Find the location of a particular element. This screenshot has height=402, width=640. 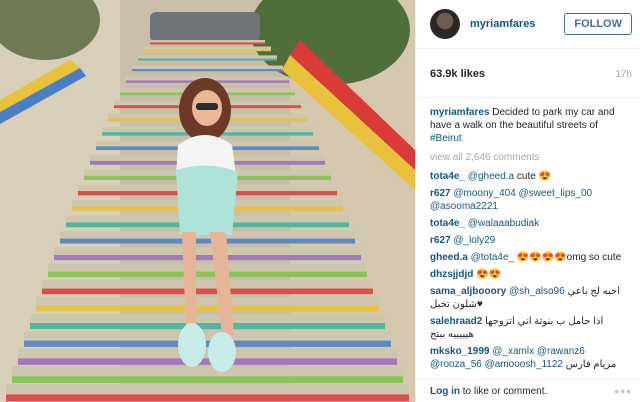

caption-hashtag: #Beirut is located at coordinates (446, 138).